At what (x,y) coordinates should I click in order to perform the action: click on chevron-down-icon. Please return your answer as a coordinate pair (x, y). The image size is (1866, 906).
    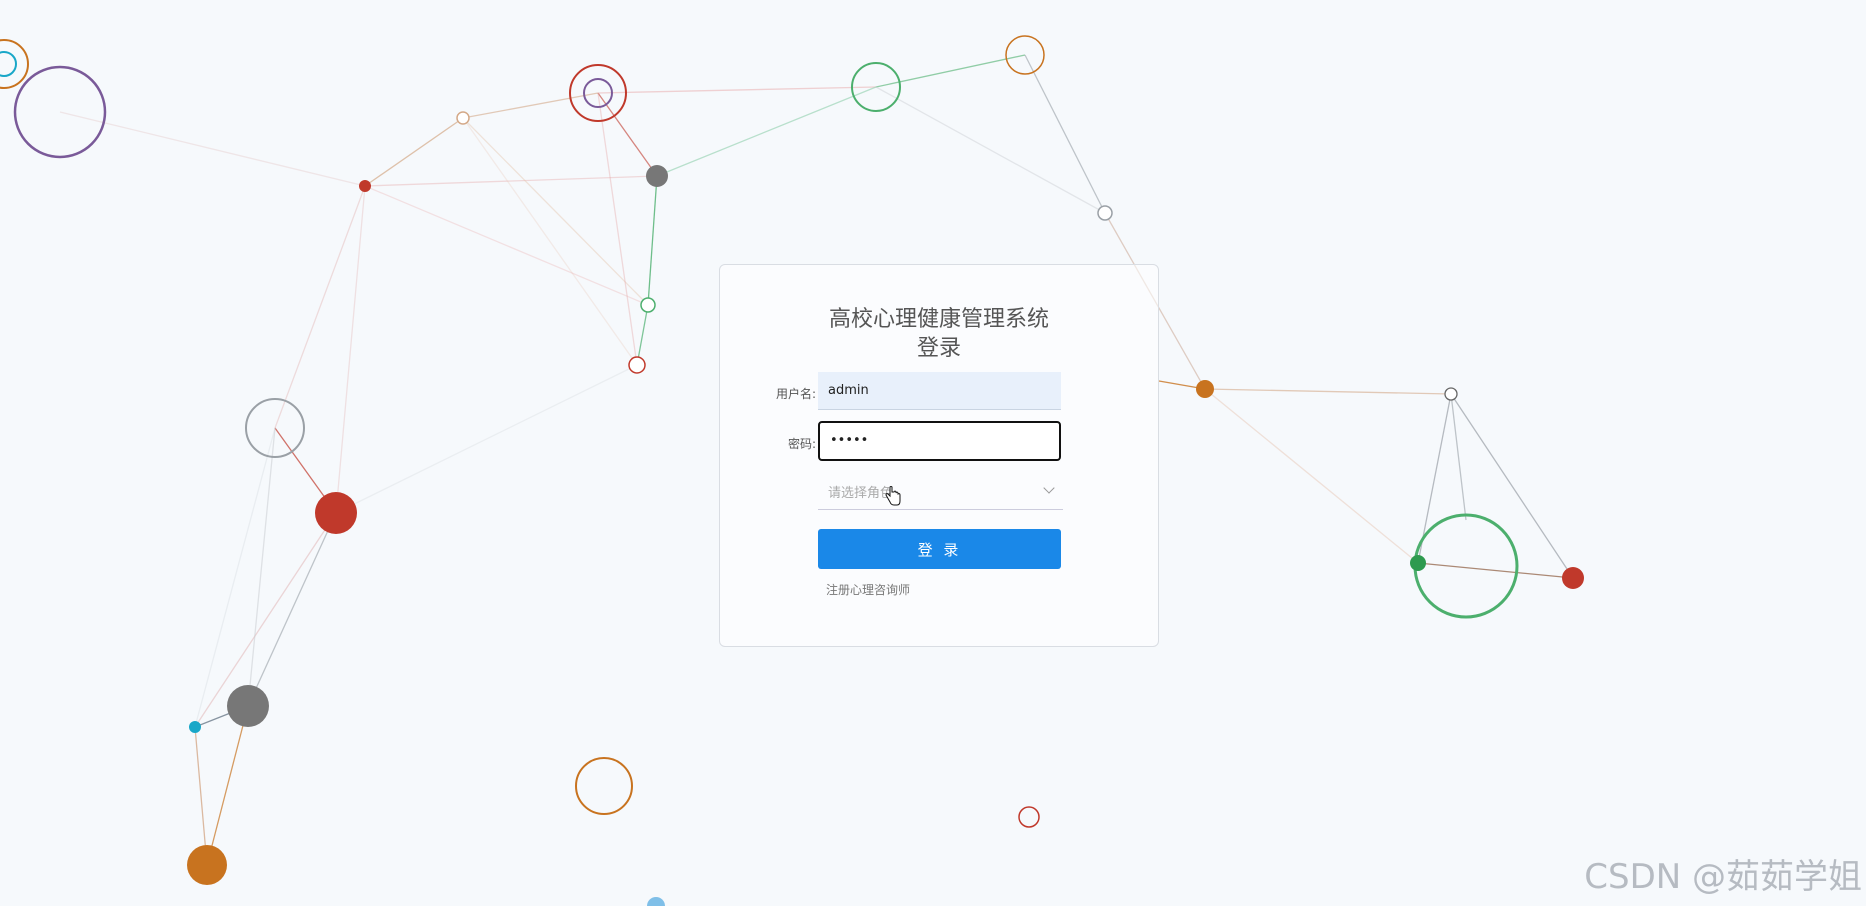
    Looking at the image, I should click on (1049, 488).